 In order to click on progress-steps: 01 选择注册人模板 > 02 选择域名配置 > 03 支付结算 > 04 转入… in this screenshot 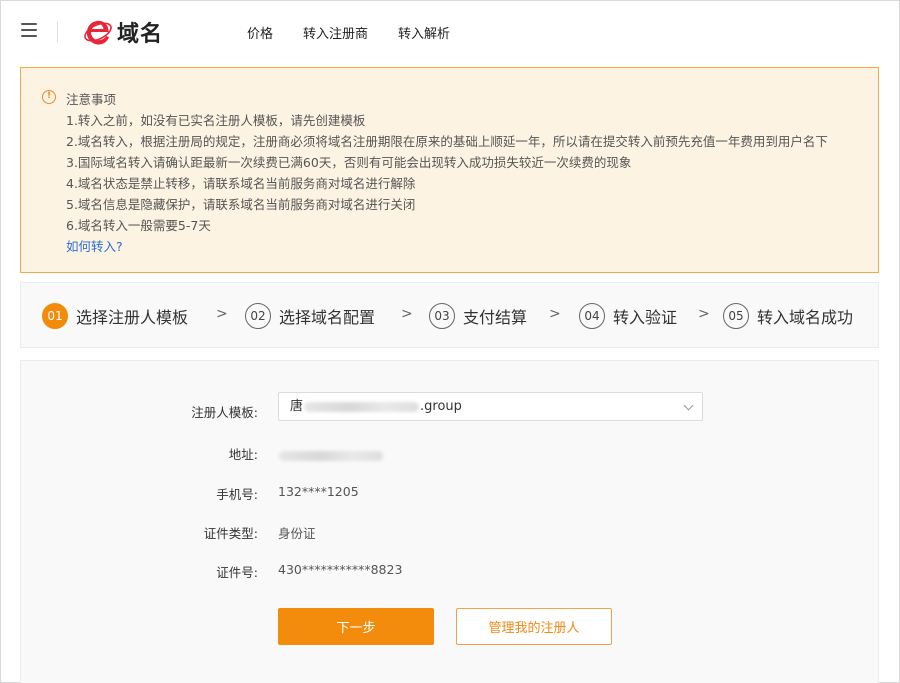, I will do `click(449, 315)`.